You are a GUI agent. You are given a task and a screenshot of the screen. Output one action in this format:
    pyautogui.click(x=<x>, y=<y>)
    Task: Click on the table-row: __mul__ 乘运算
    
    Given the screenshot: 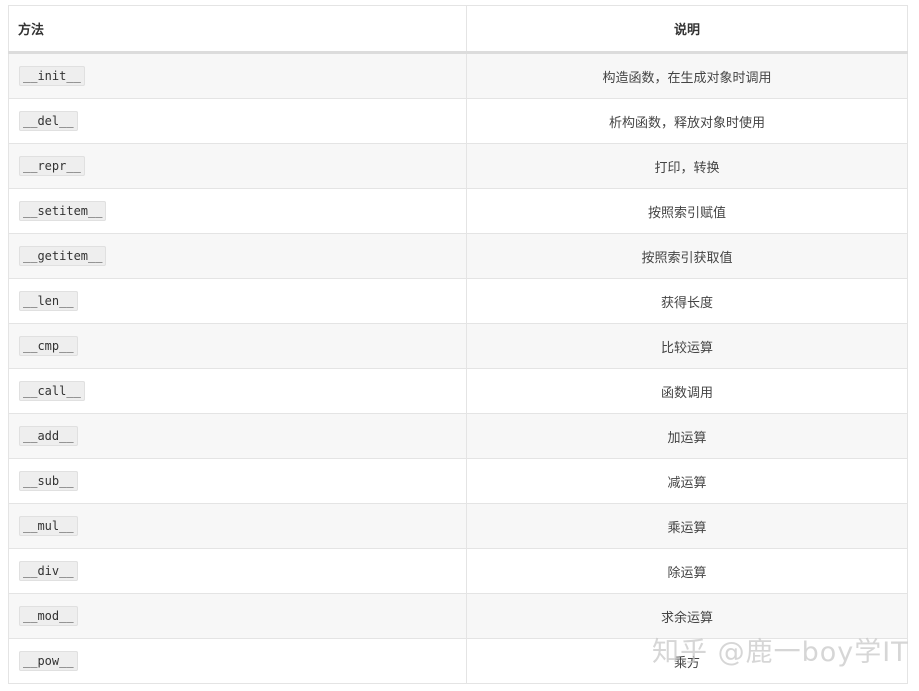 What is the action you would take?
    pyautogui.click(x=458, y=526)
    